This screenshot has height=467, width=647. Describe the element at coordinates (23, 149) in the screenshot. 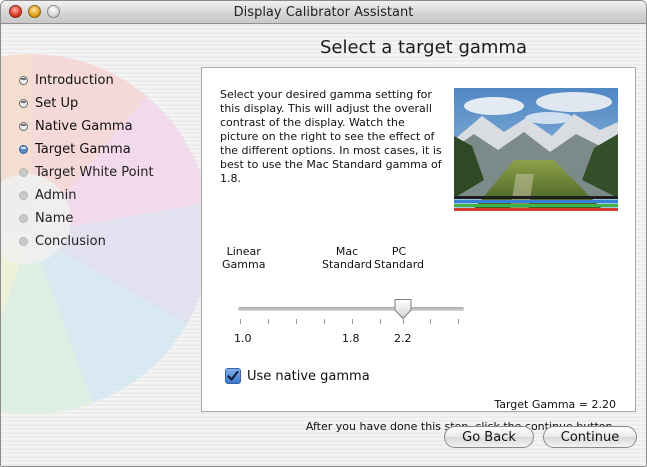

I see `step-current-bullet-icon` at that location.